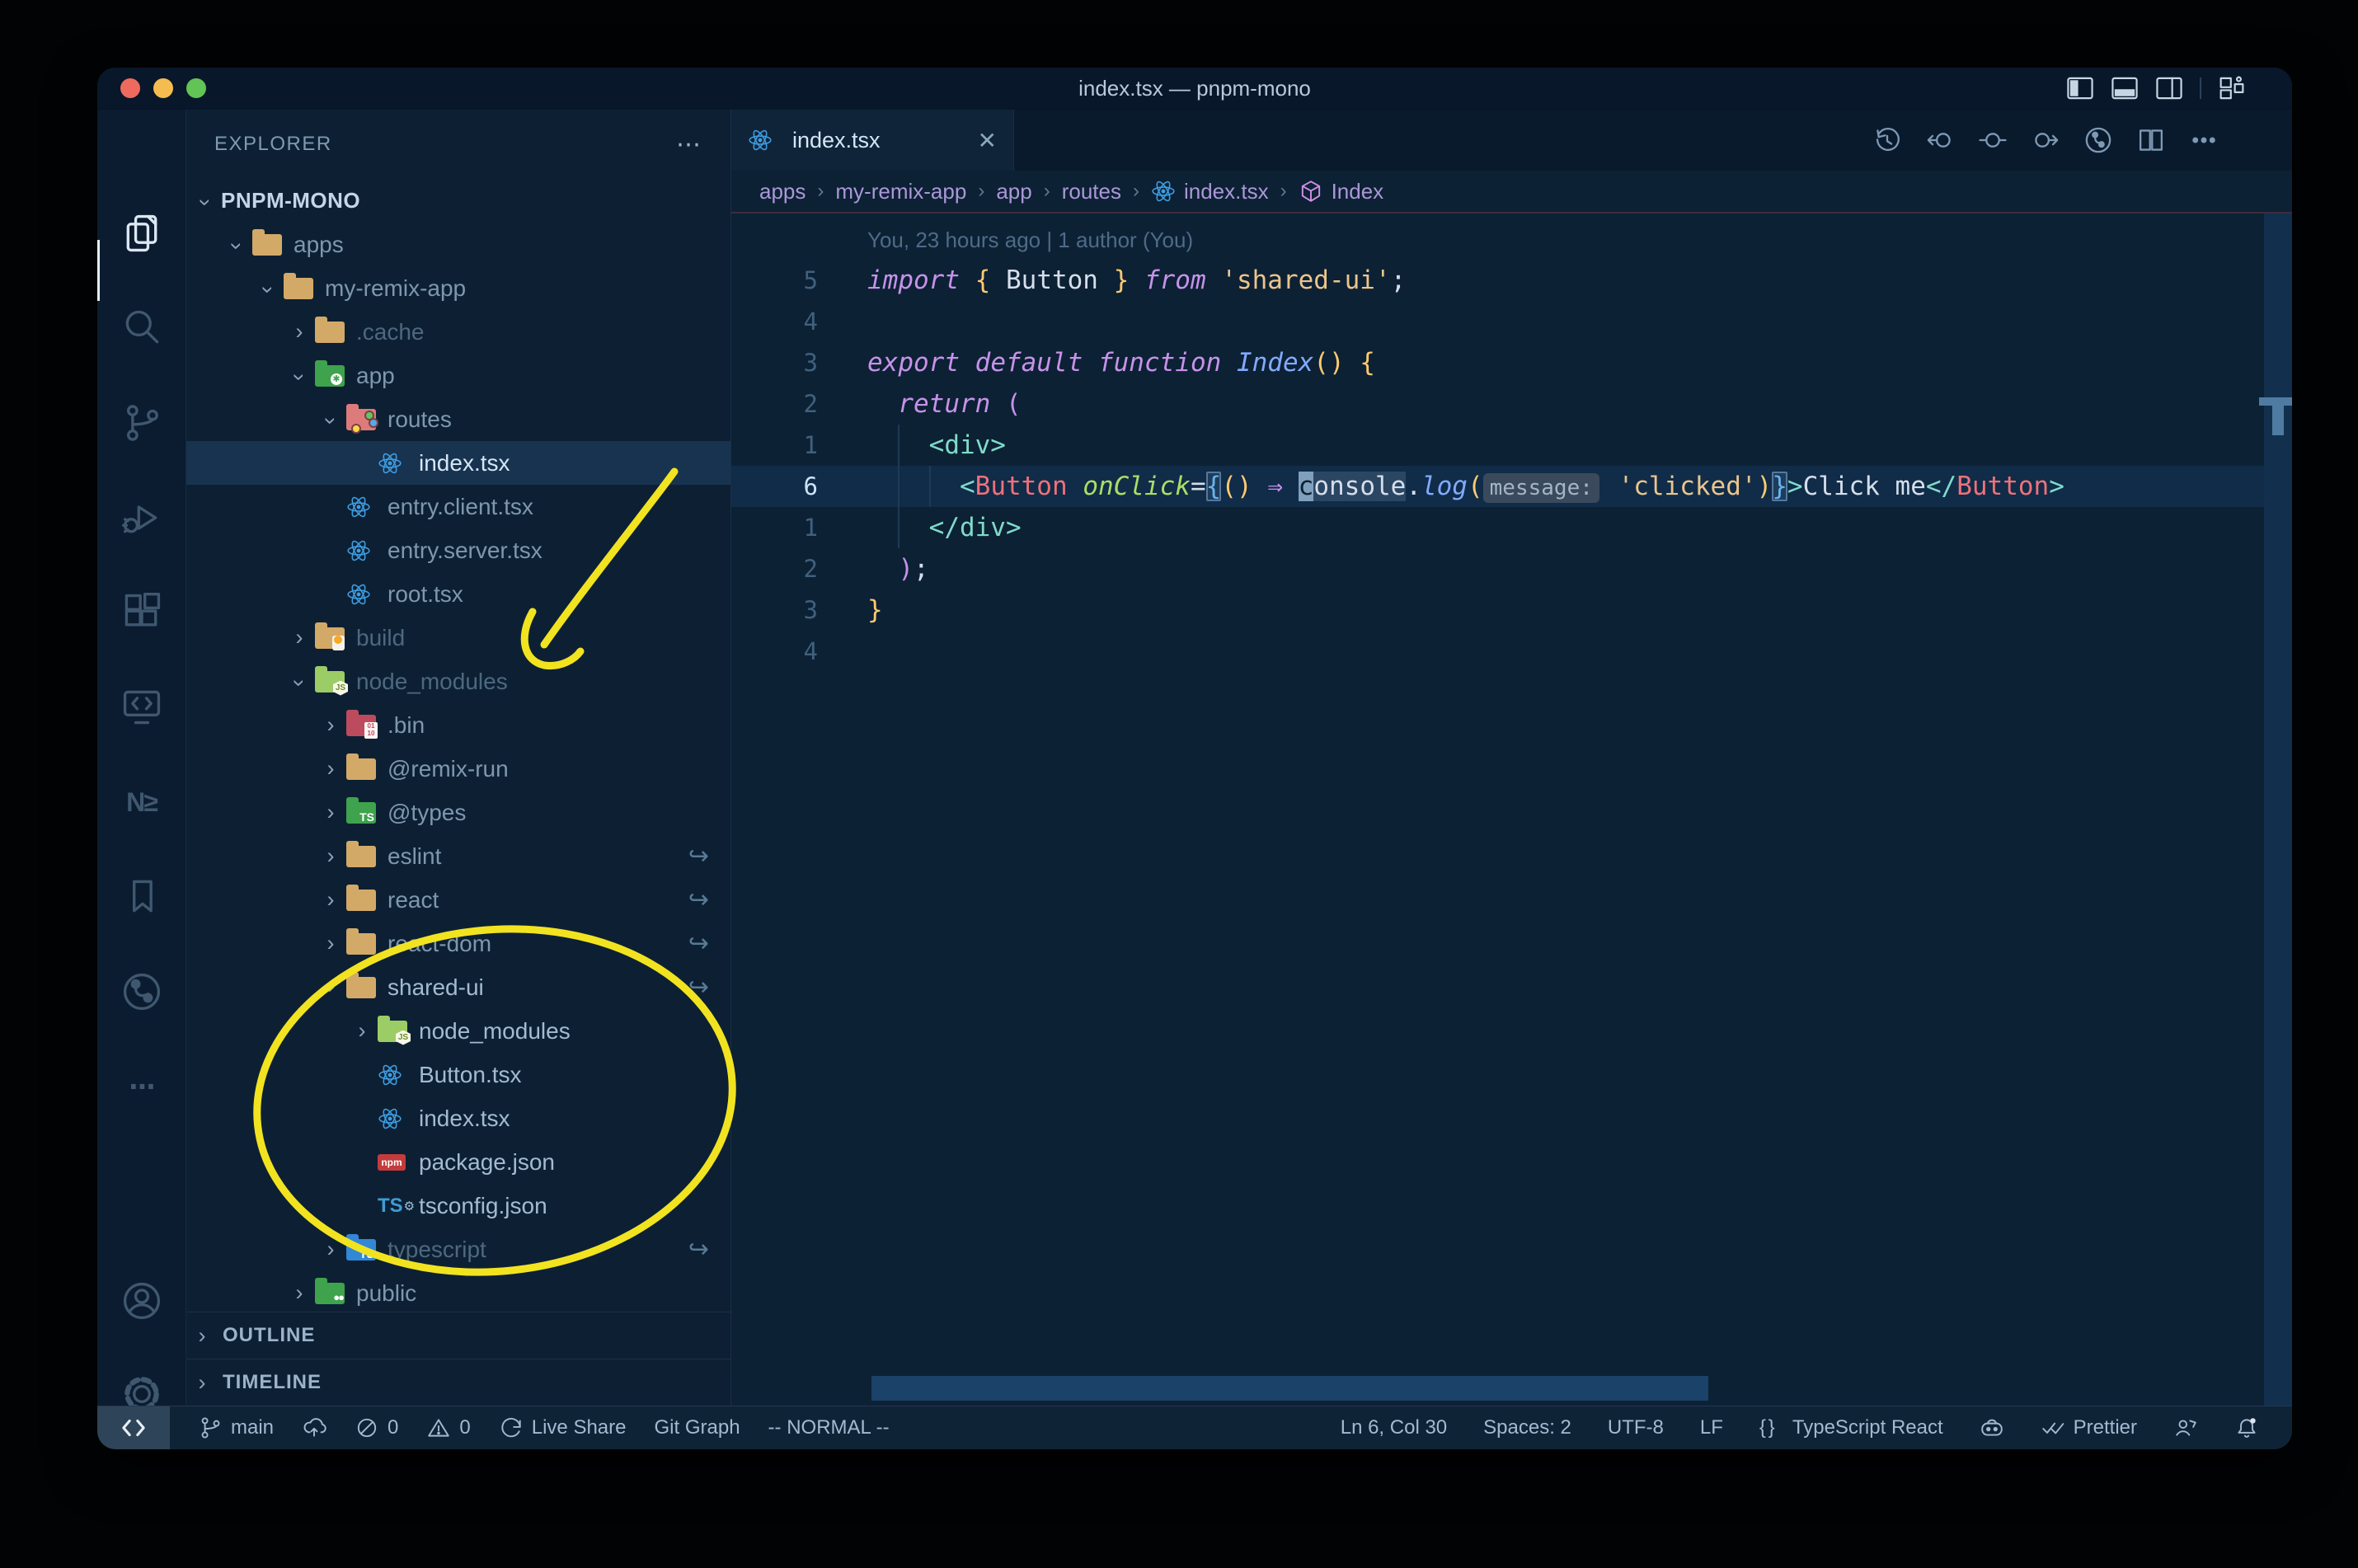 Image resolution: width=2358 pixels, height=1568 pixels. What do you see at coordinates (458, 244) in the screenshot?
I see `tree-item-apps: › apps` at bounding box center [458, 244].